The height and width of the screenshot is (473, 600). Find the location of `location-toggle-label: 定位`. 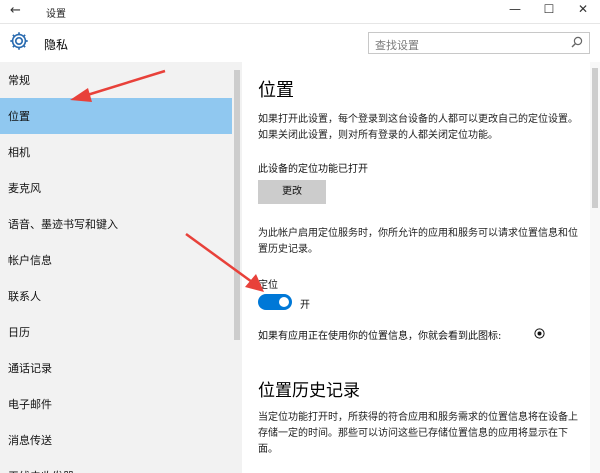

location-toggle-label: 定位 is located at coordinates (268, 285).